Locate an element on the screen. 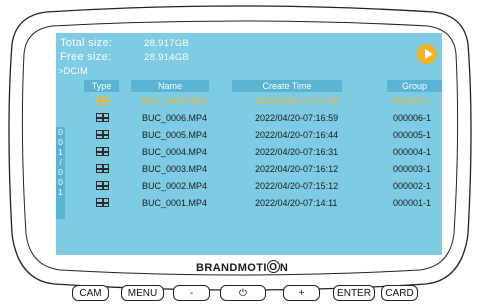 This screenshot has height=307, width=480. table-row: BUC_0006.MP4 2022/04/20-07:16:59 000006-1 is located at coordinates (249, 118).